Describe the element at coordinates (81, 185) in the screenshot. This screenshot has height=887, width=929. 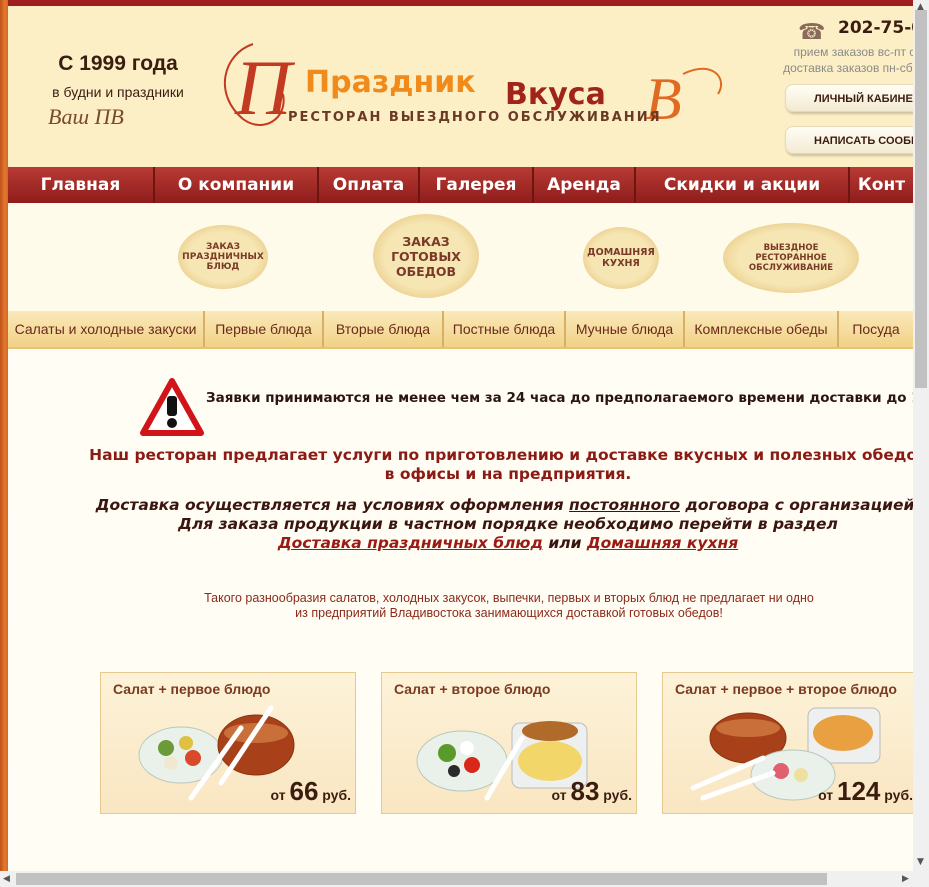
I see `nav-item-home: Главная` at that location.